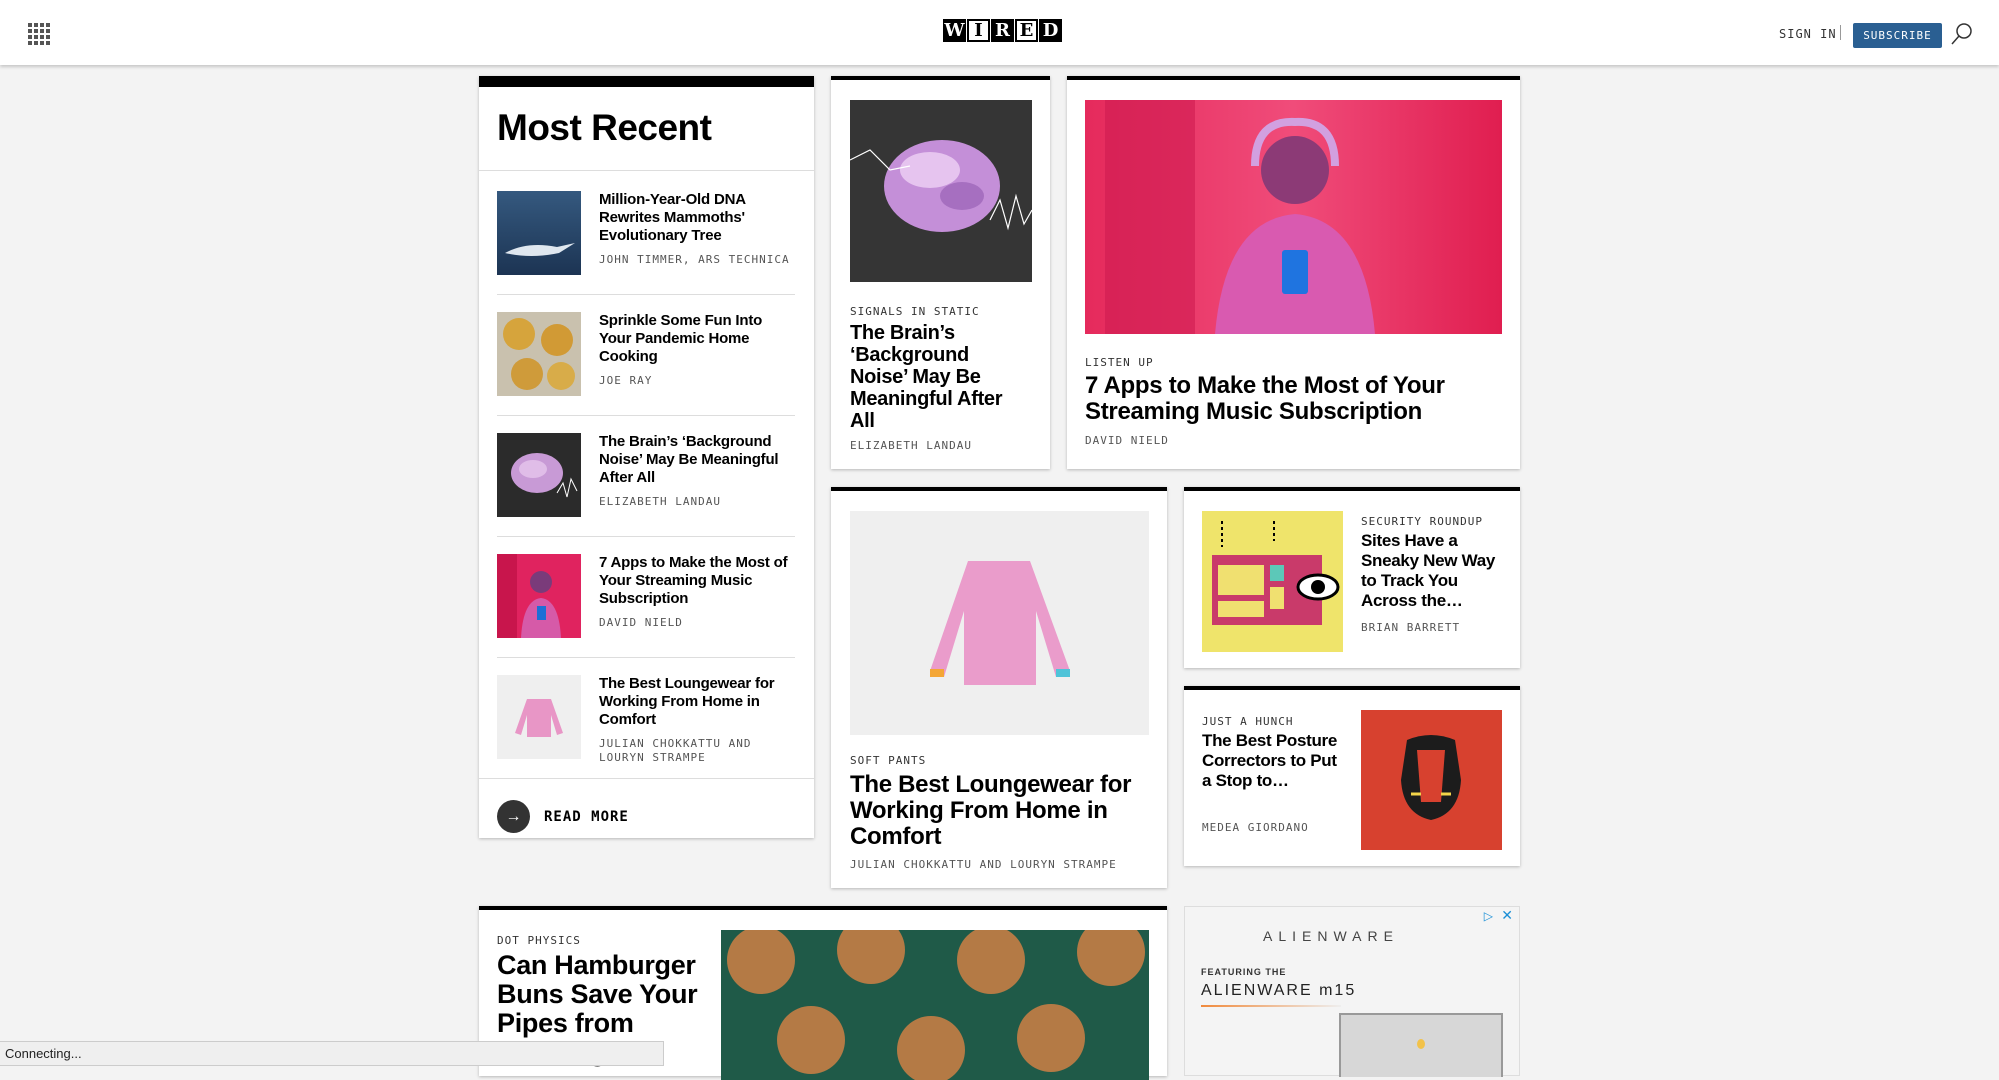  Describe the element at coordinates (1422, 521) in the screenshot. I see `article-kicker: SECURITY ROUNDUP` at that location.